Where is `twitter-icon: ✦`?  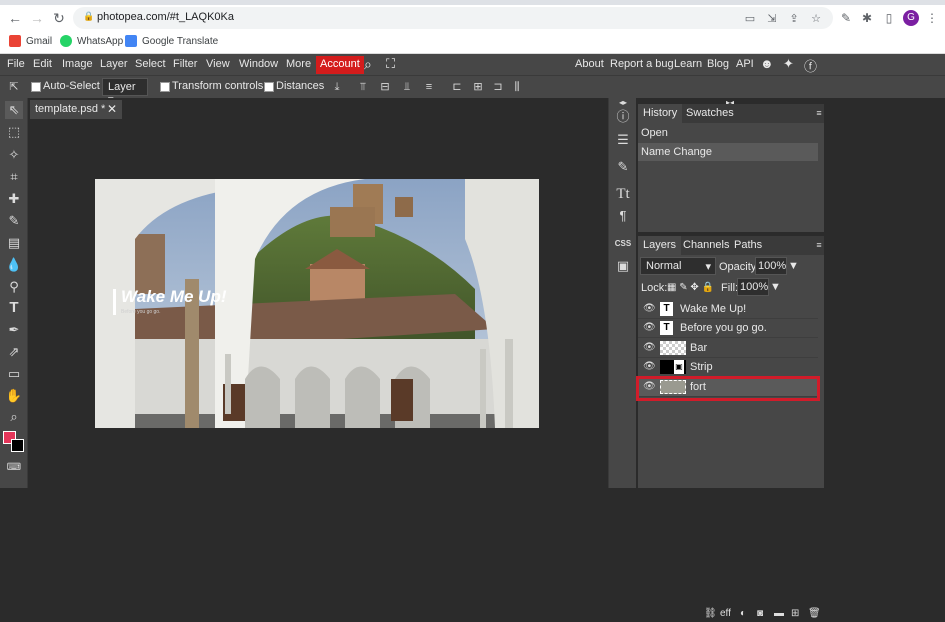
twitter-icon: ✦ is located at coordinates (788, 64).